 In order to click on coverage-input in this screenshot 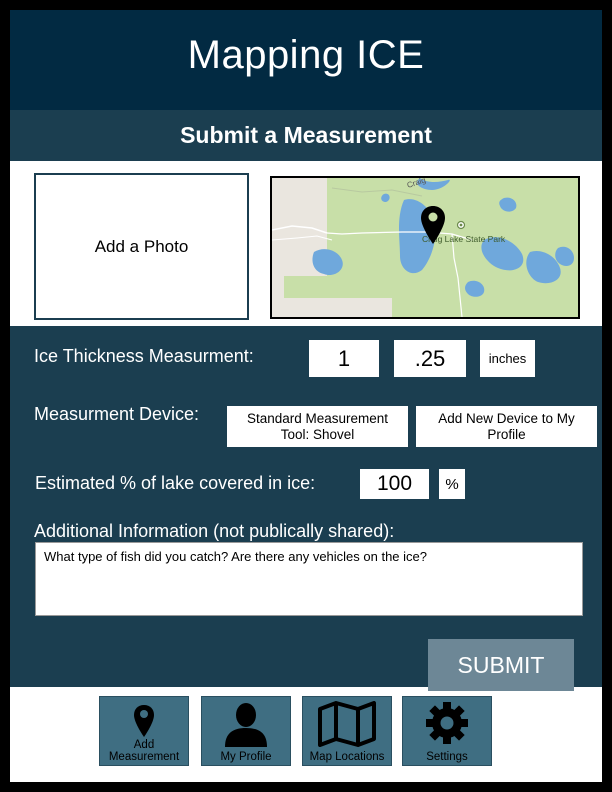, I will do `click(394, 484)`.